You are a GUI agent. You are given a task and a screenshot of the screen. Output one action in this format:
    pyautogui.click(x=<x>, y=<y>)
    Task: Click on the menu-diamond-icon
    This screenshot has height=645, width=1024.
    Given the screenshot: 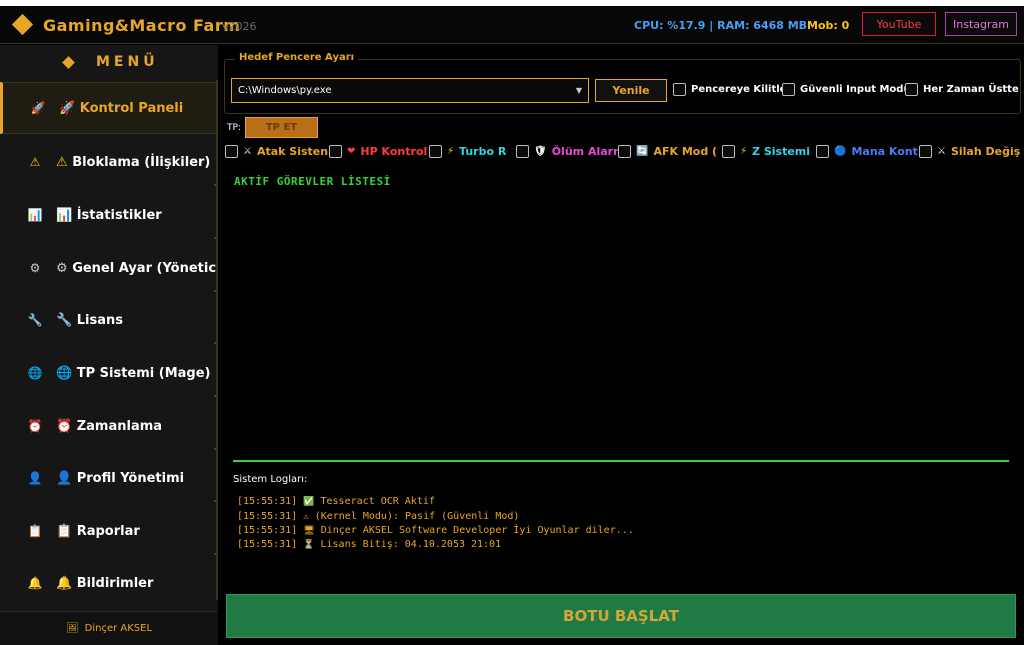 What is the action you would take?
    pyautogui.click(x=68, y=62)
    